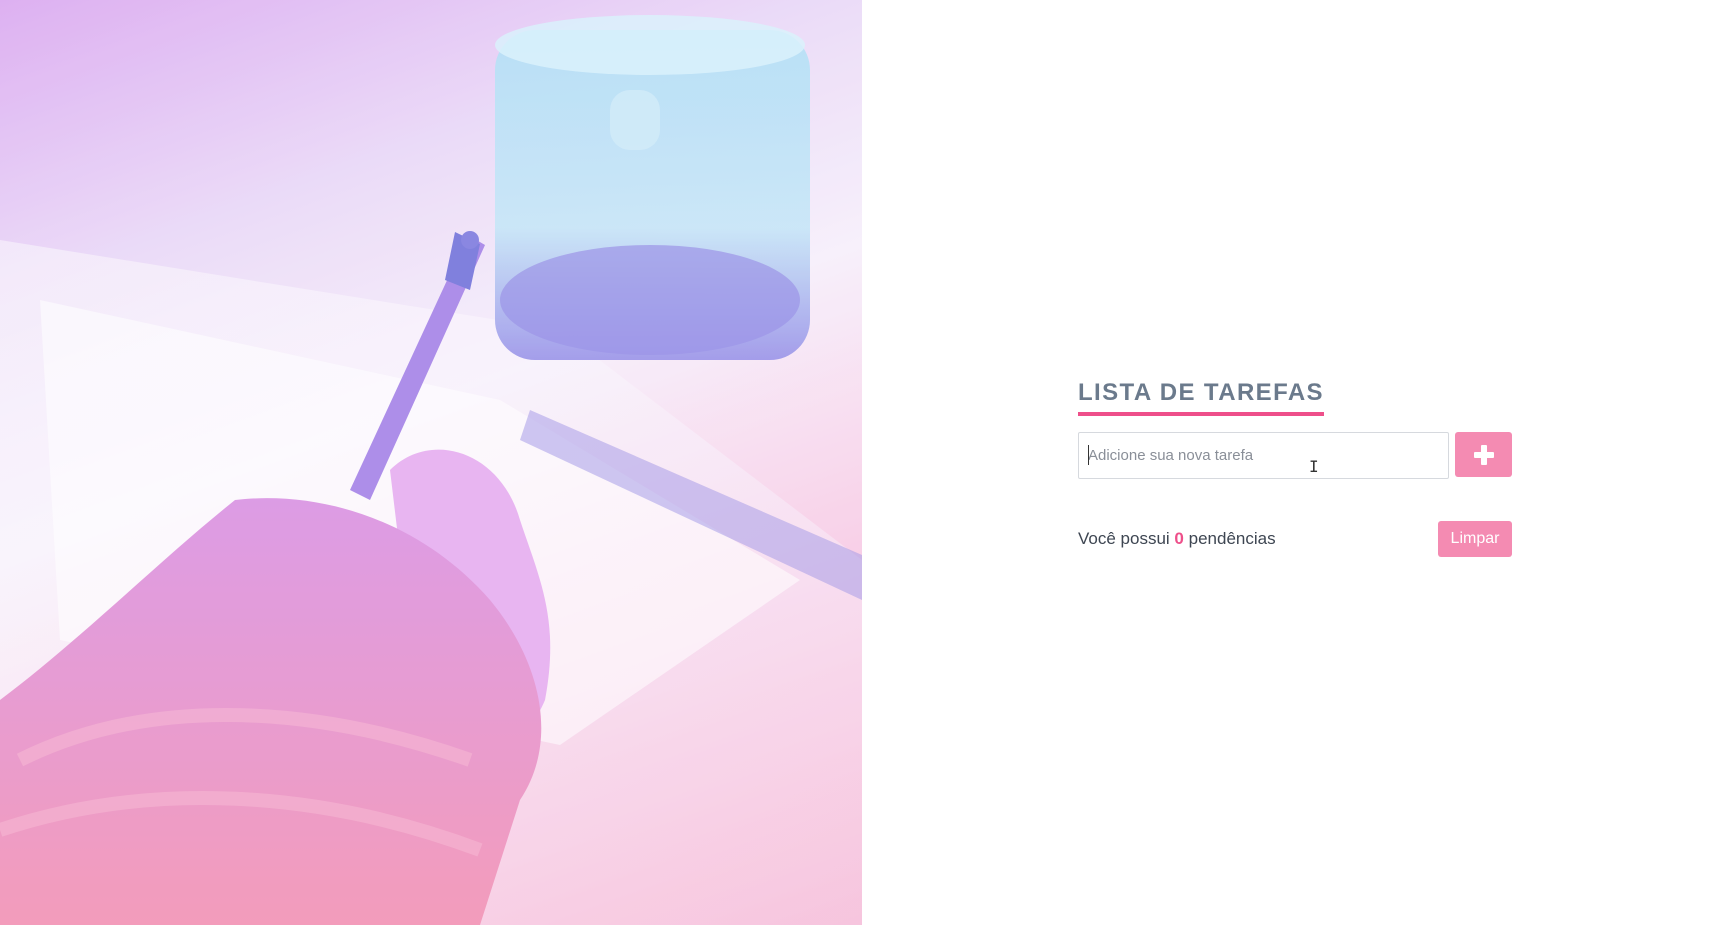  I want to click on ibeam-cursor-icon: I, so click(1314, 466).